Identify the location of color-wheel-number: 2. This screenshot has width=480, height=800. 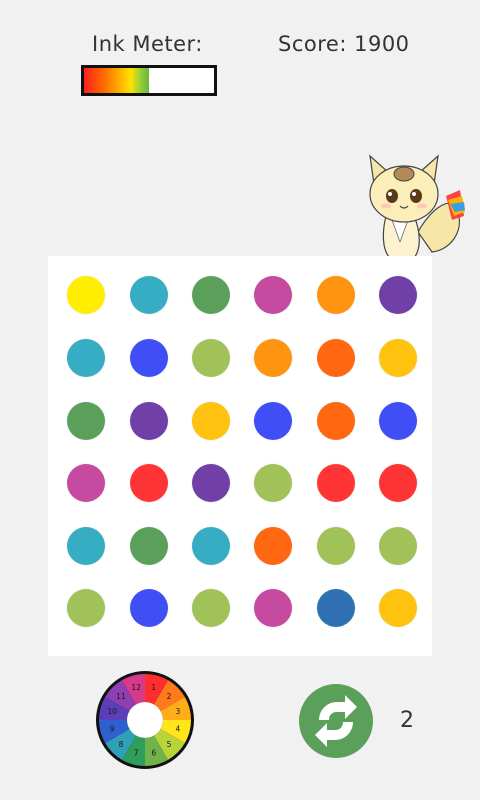
(169, 696).